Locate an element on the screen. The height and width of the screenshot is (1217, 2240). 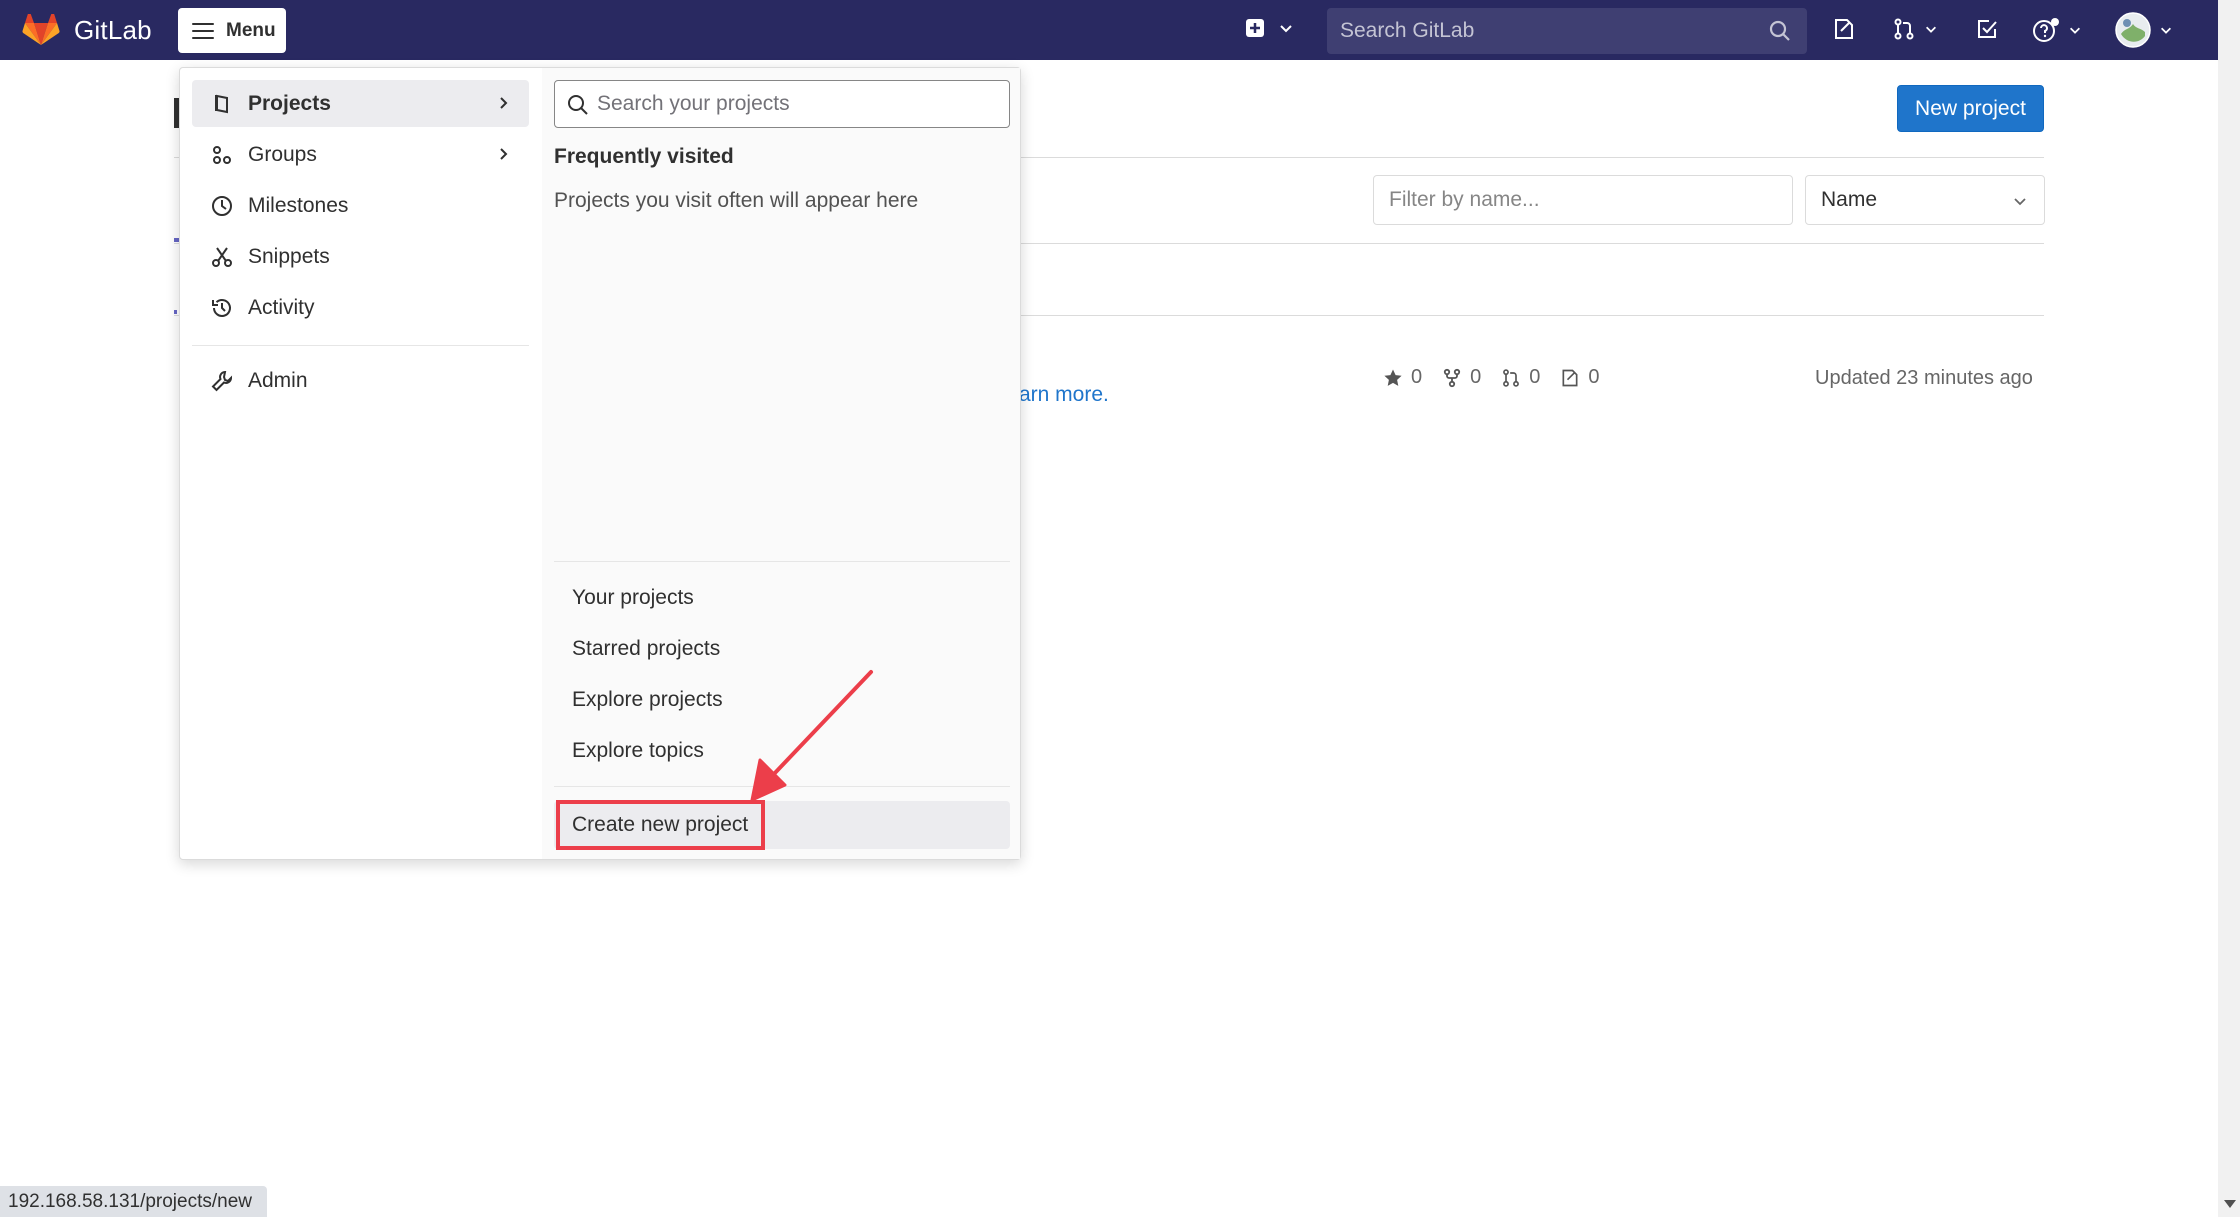
wrench-icon is located at coordinates (222, 381).